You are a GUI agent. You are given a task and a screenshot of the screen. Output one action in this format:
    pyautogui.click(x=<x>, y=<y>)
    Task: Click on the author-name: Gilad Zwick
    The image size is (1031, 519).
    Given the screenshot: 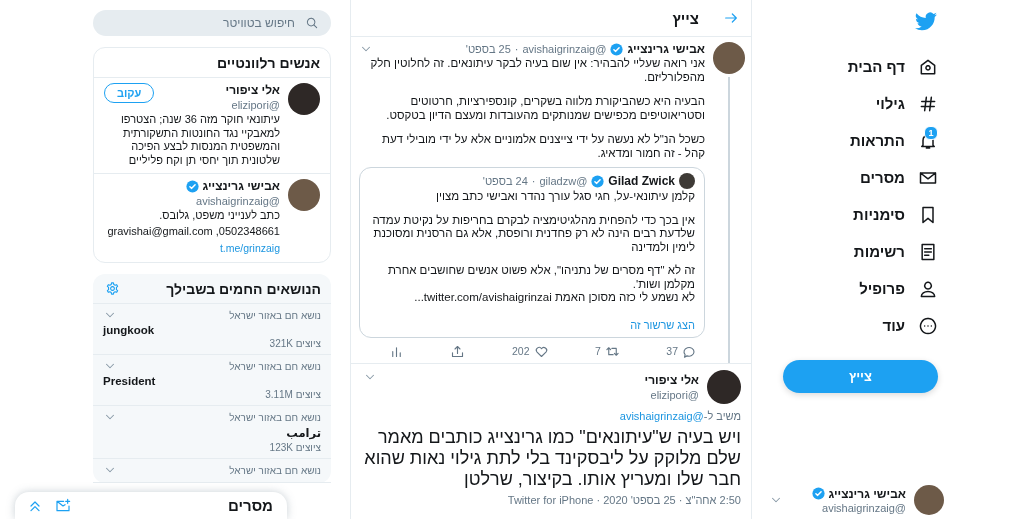 What is the action you would take?
    pyautogui.click(x=641, y=181)
    